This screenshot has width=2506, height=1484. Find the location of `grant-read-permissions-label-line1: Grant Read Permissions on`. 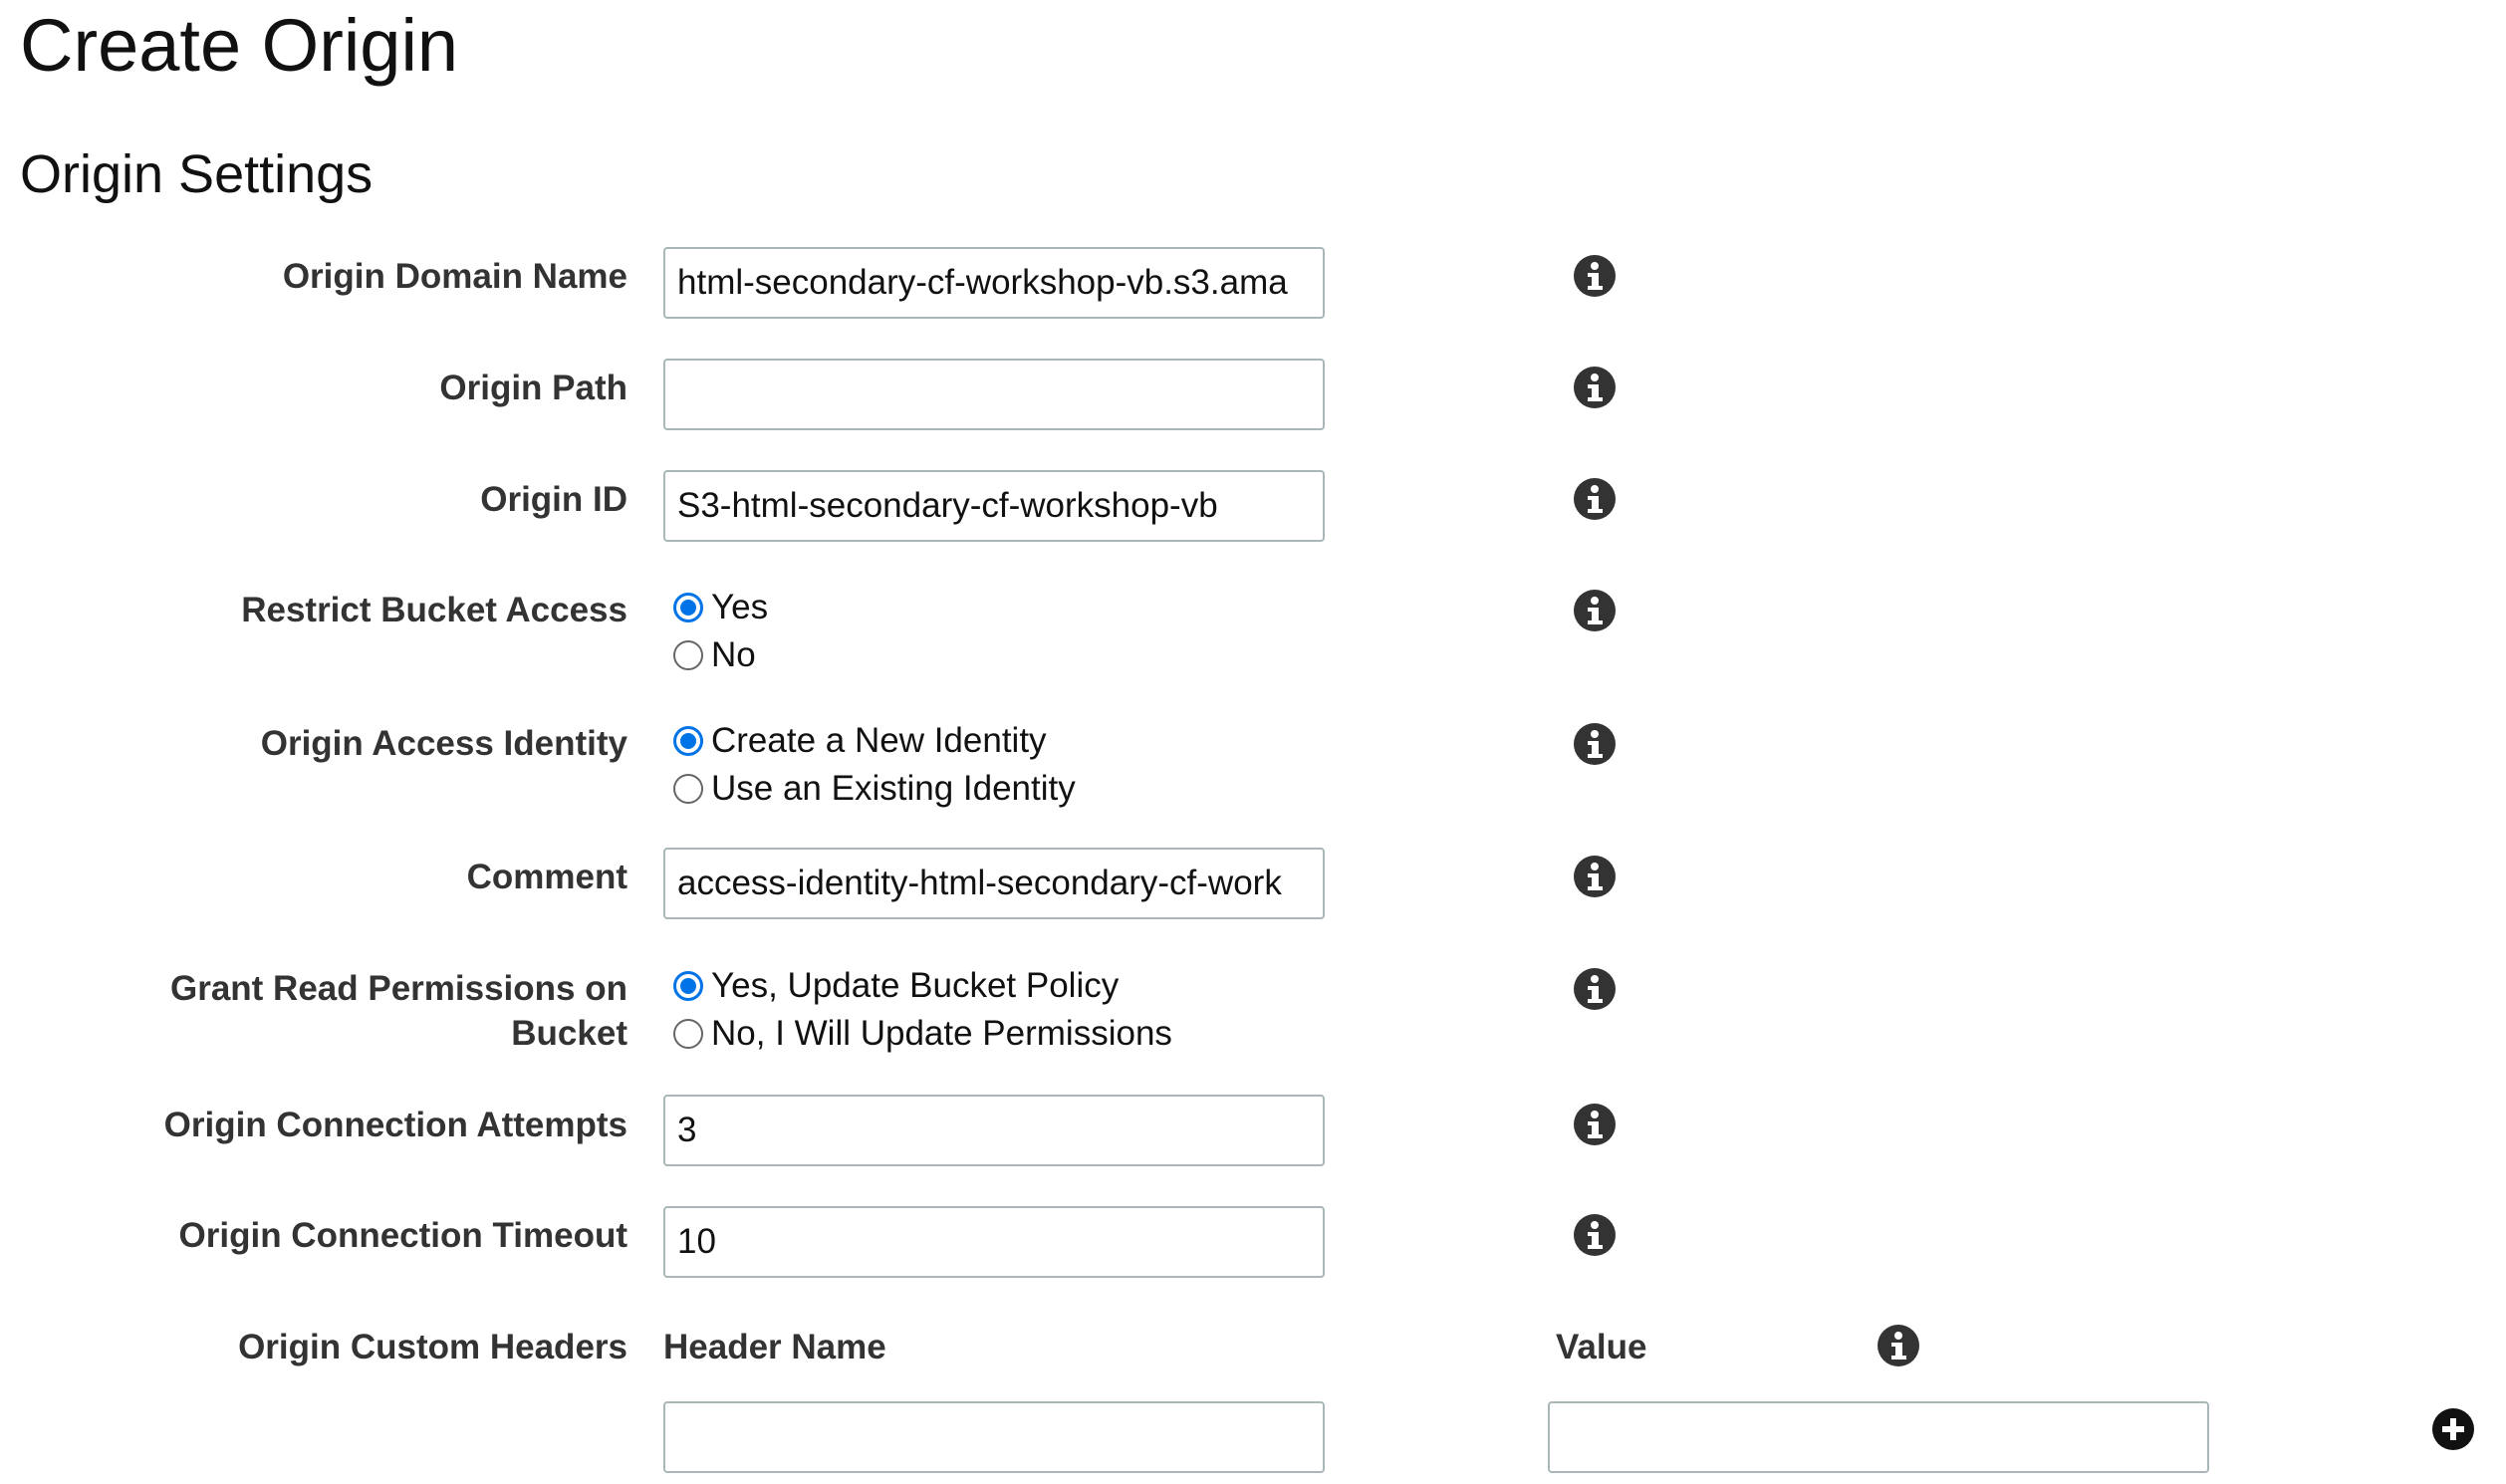

grant-read-permissions-label-line1: Grant Read Permissions on is located at coordinates (398, 988).